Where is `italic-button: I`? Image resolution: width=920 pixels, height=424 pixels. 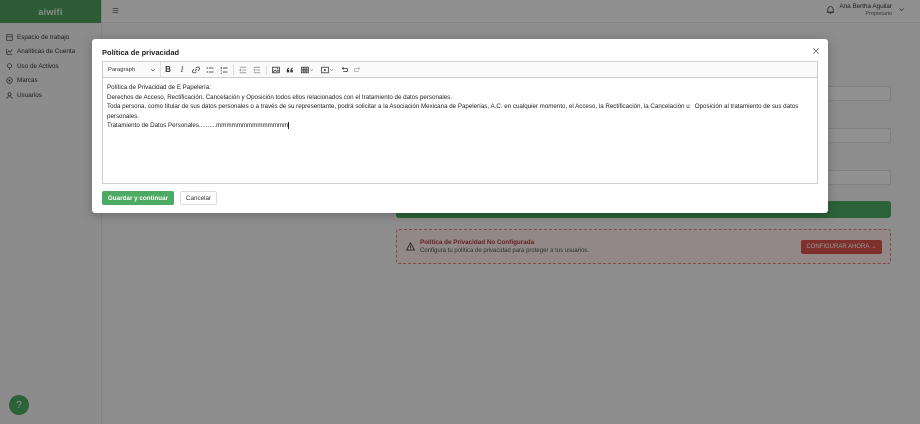
italic-button: I is located at coordinates (182, 70).